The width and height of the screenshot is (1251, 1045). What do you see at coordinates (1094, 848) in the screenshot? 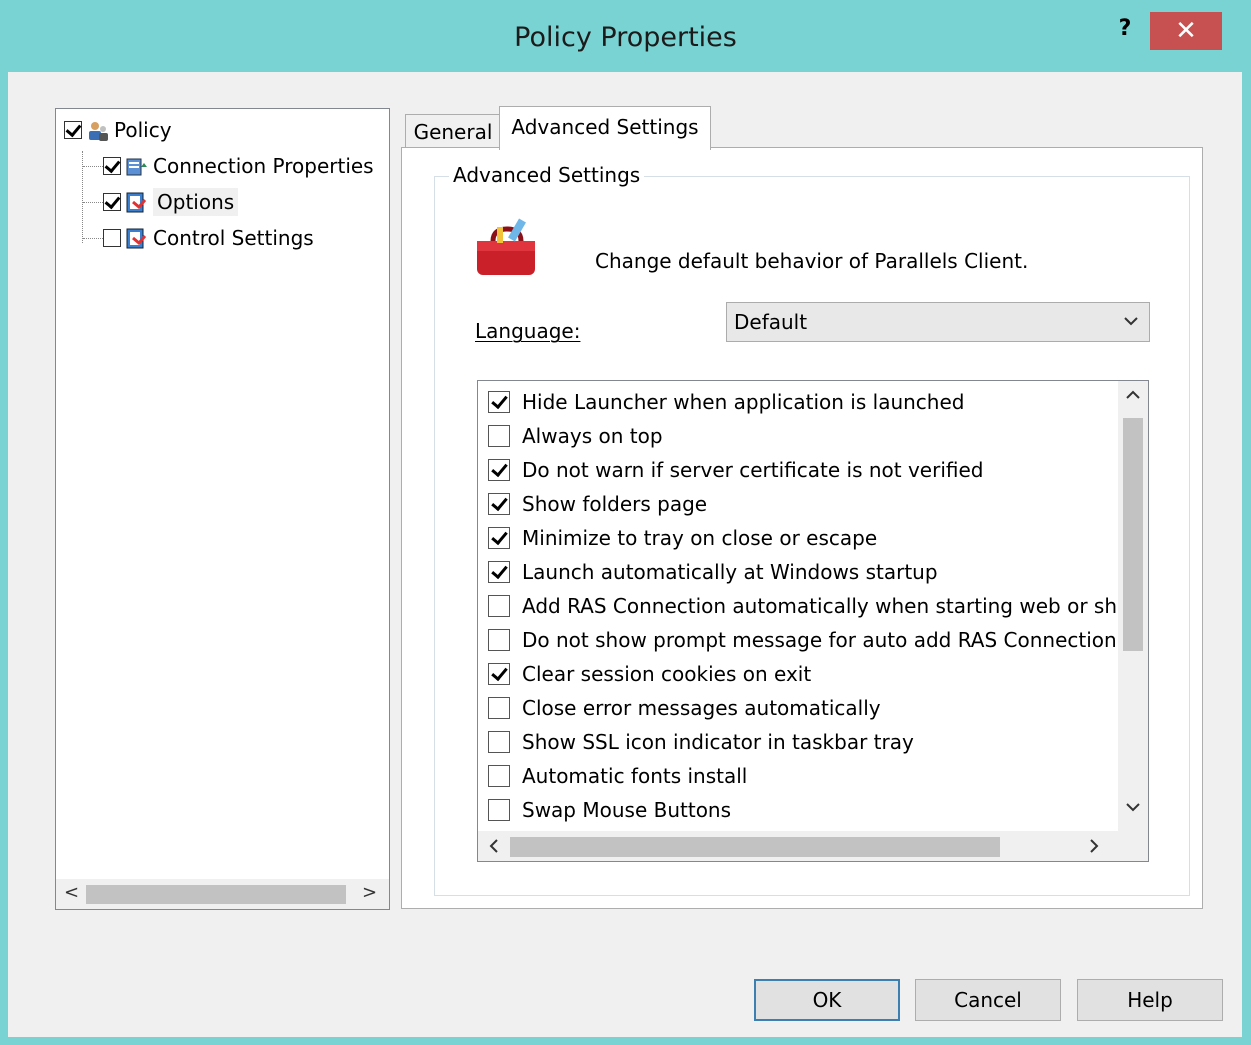
I see `scroll-right-icon` at bounding box center [1094, 848].